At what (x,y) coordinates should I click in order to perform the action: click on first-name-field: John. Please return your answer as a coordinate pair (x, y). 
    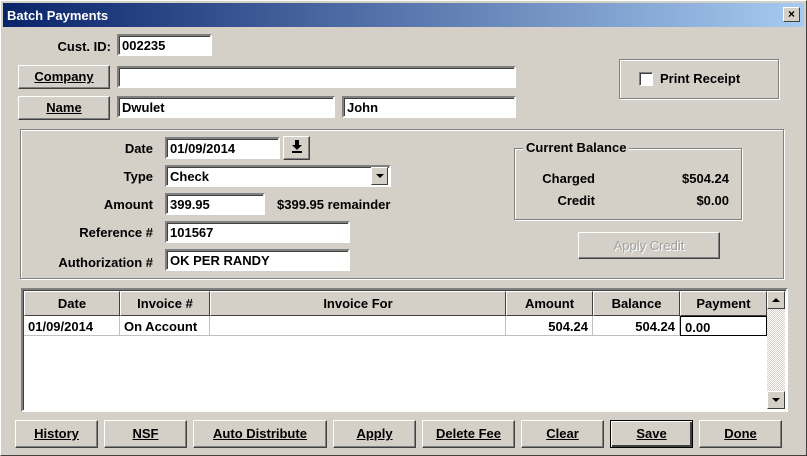
    Looking at the image, I should click on (429, 107).